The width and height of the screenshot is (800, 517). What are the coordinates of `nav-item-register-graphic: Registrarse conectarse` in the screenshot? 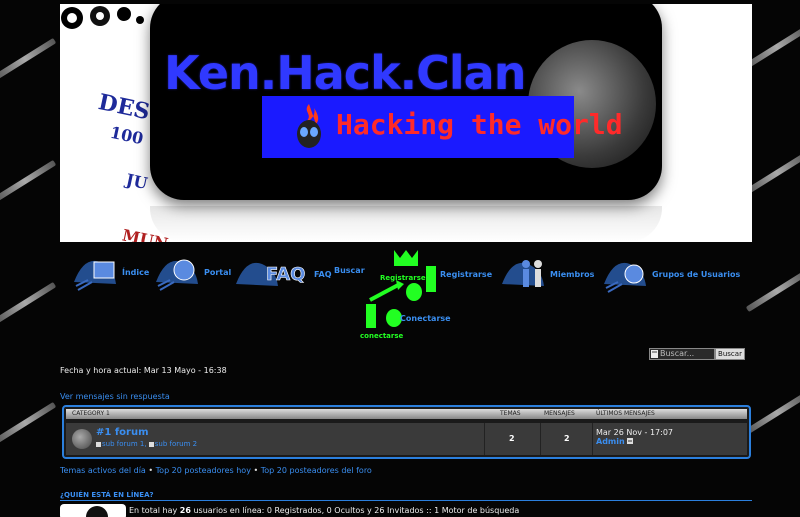 It's located at (400, 294).